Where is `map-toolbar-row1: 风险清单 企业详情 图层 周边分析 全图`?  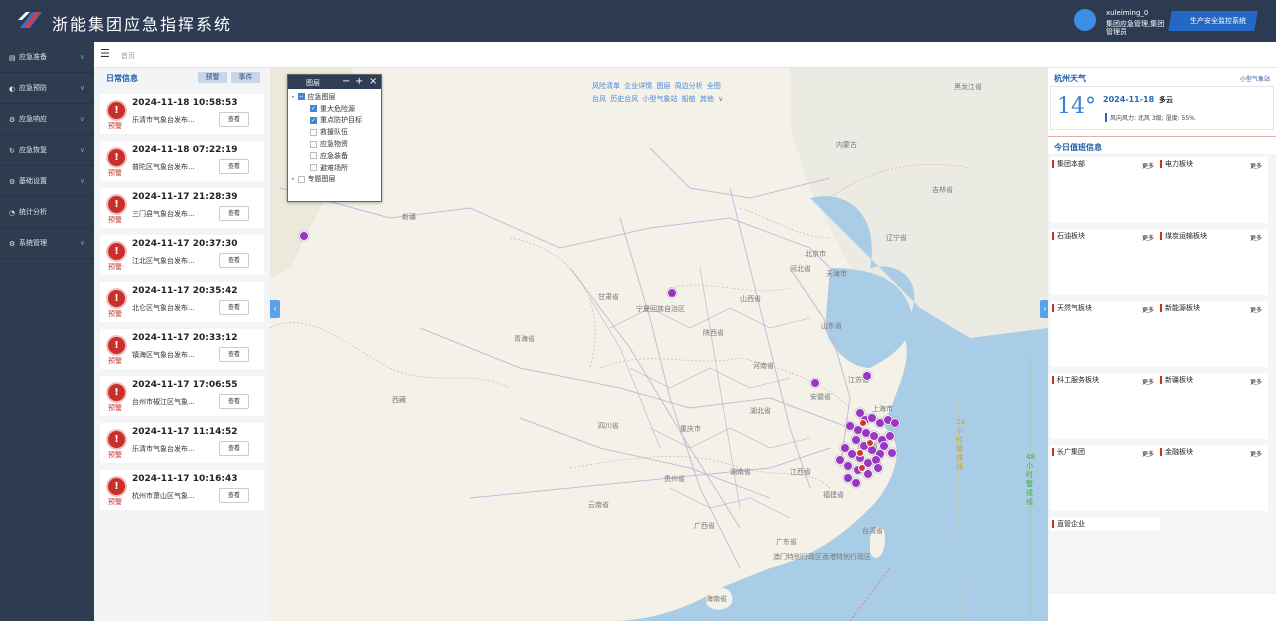 map-toolbar-row1: 风险清单 企业详情 图层 周边分析 全图 is located at coordinates (667, 86).